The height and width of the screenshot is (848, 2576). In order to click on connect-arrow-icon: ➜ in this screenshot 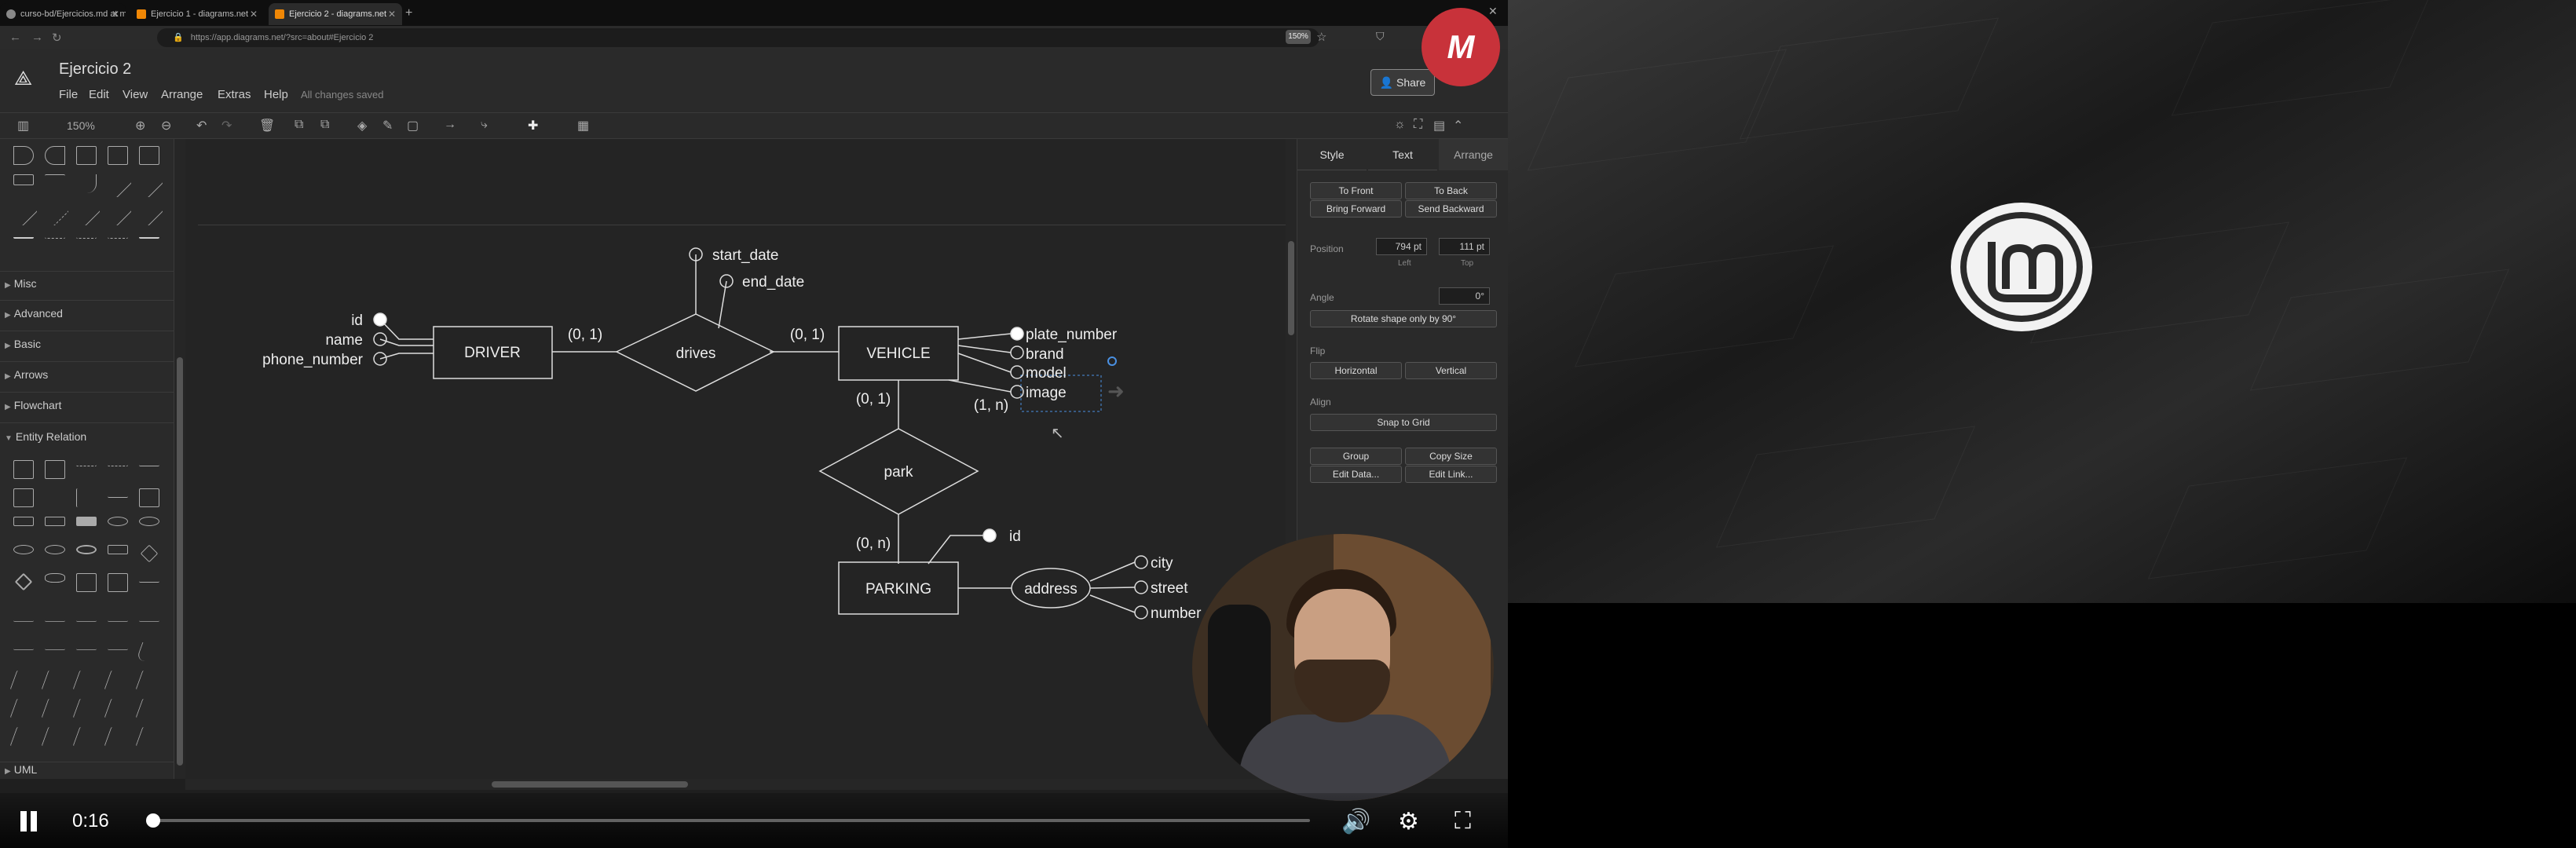, I will do `click(1116, 391)`.